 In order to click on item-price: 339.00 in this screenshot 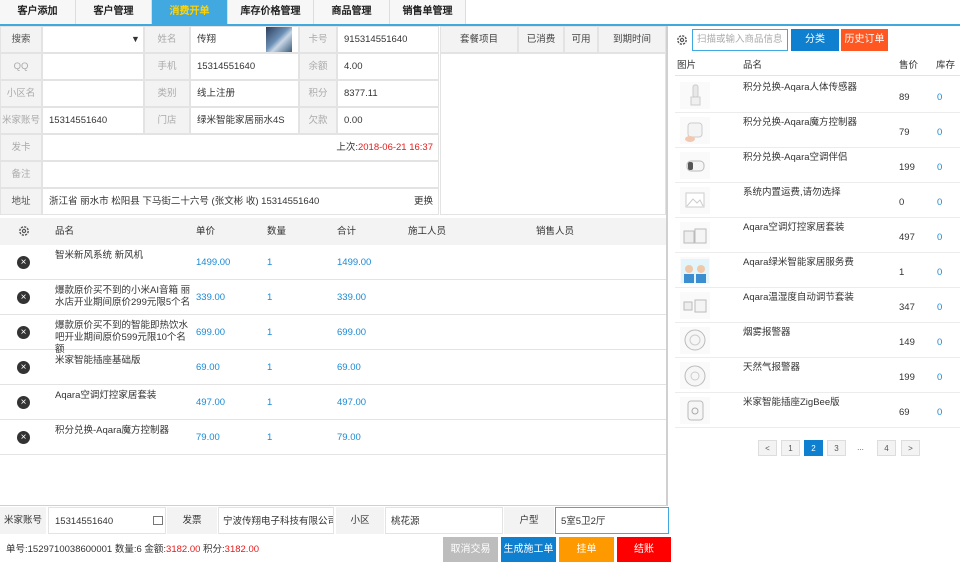, I will do `click(210, 297)`.